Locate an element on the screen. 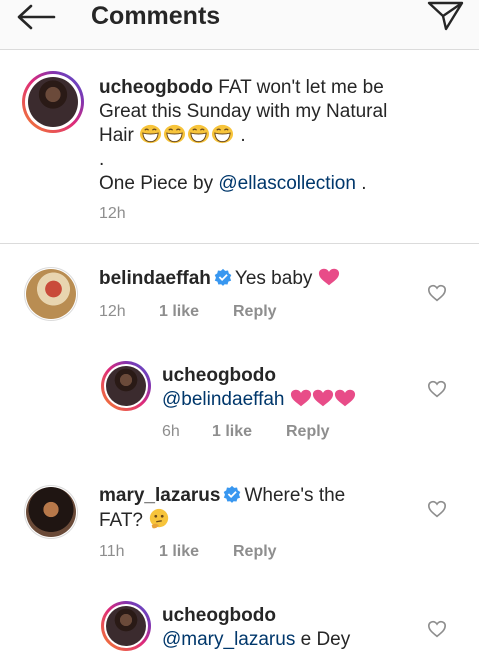 This screenshot has height=659, width=479. grinning-emoji-group is located at coordinates (189, 135).